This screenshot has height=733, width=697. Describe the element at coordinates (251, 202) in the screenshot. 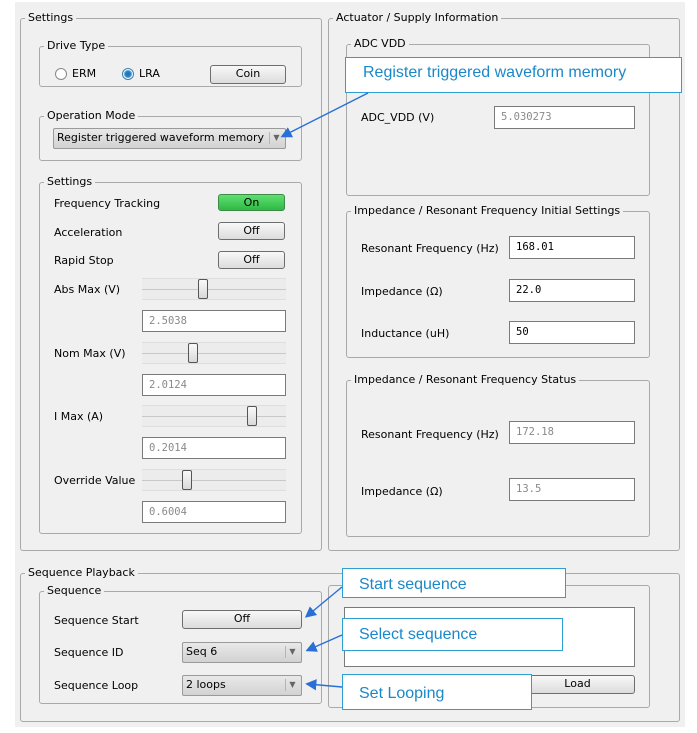

I see `frequency-tracking-toggle: On` at that location.